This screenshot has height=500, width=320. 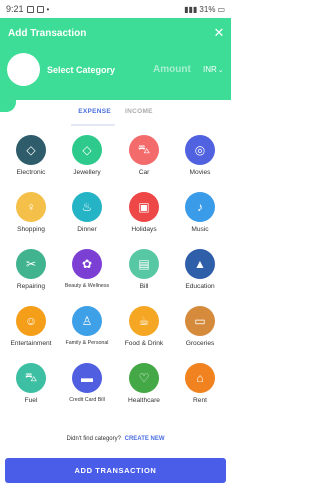 I want to click on tools-icon: ✂, so click(x=31, y=264).